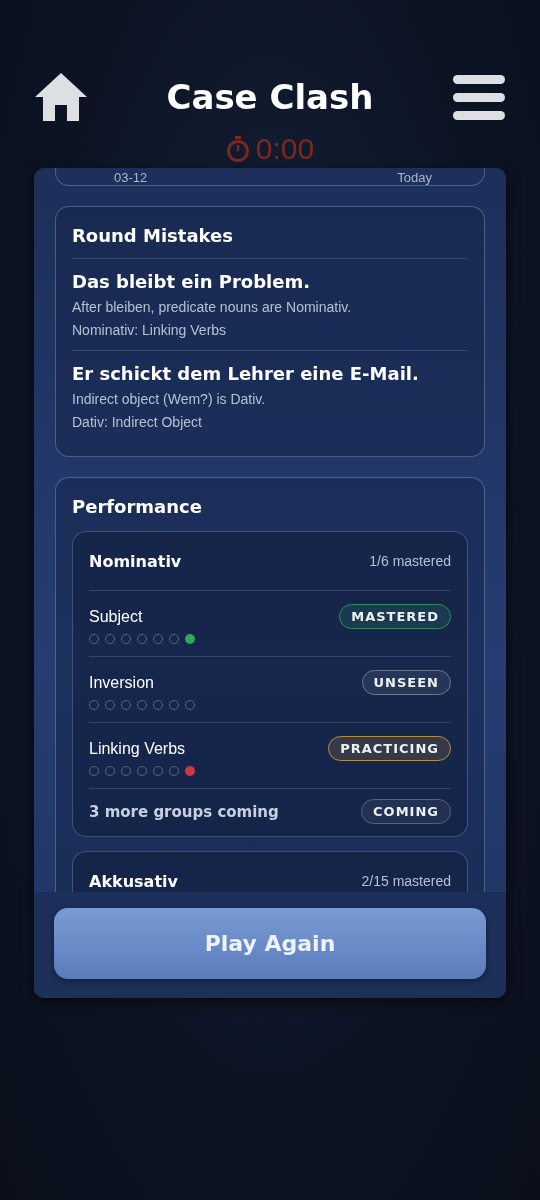 Image resolution: width=540 pixels, height=1200 pixels. Describe the element at coordinates (406, 881) in the screenshot. I see `mastery-count: 2/15 mastered` at that location.